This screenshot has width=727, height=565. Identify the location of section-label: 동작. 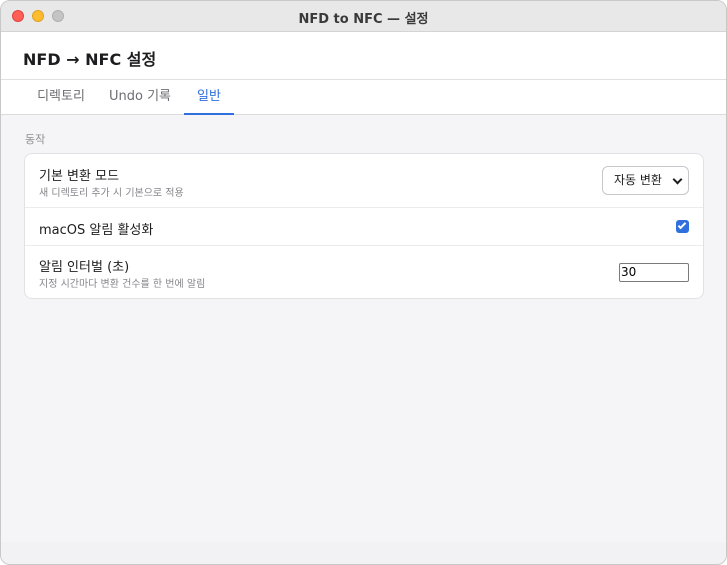
(35, 139).